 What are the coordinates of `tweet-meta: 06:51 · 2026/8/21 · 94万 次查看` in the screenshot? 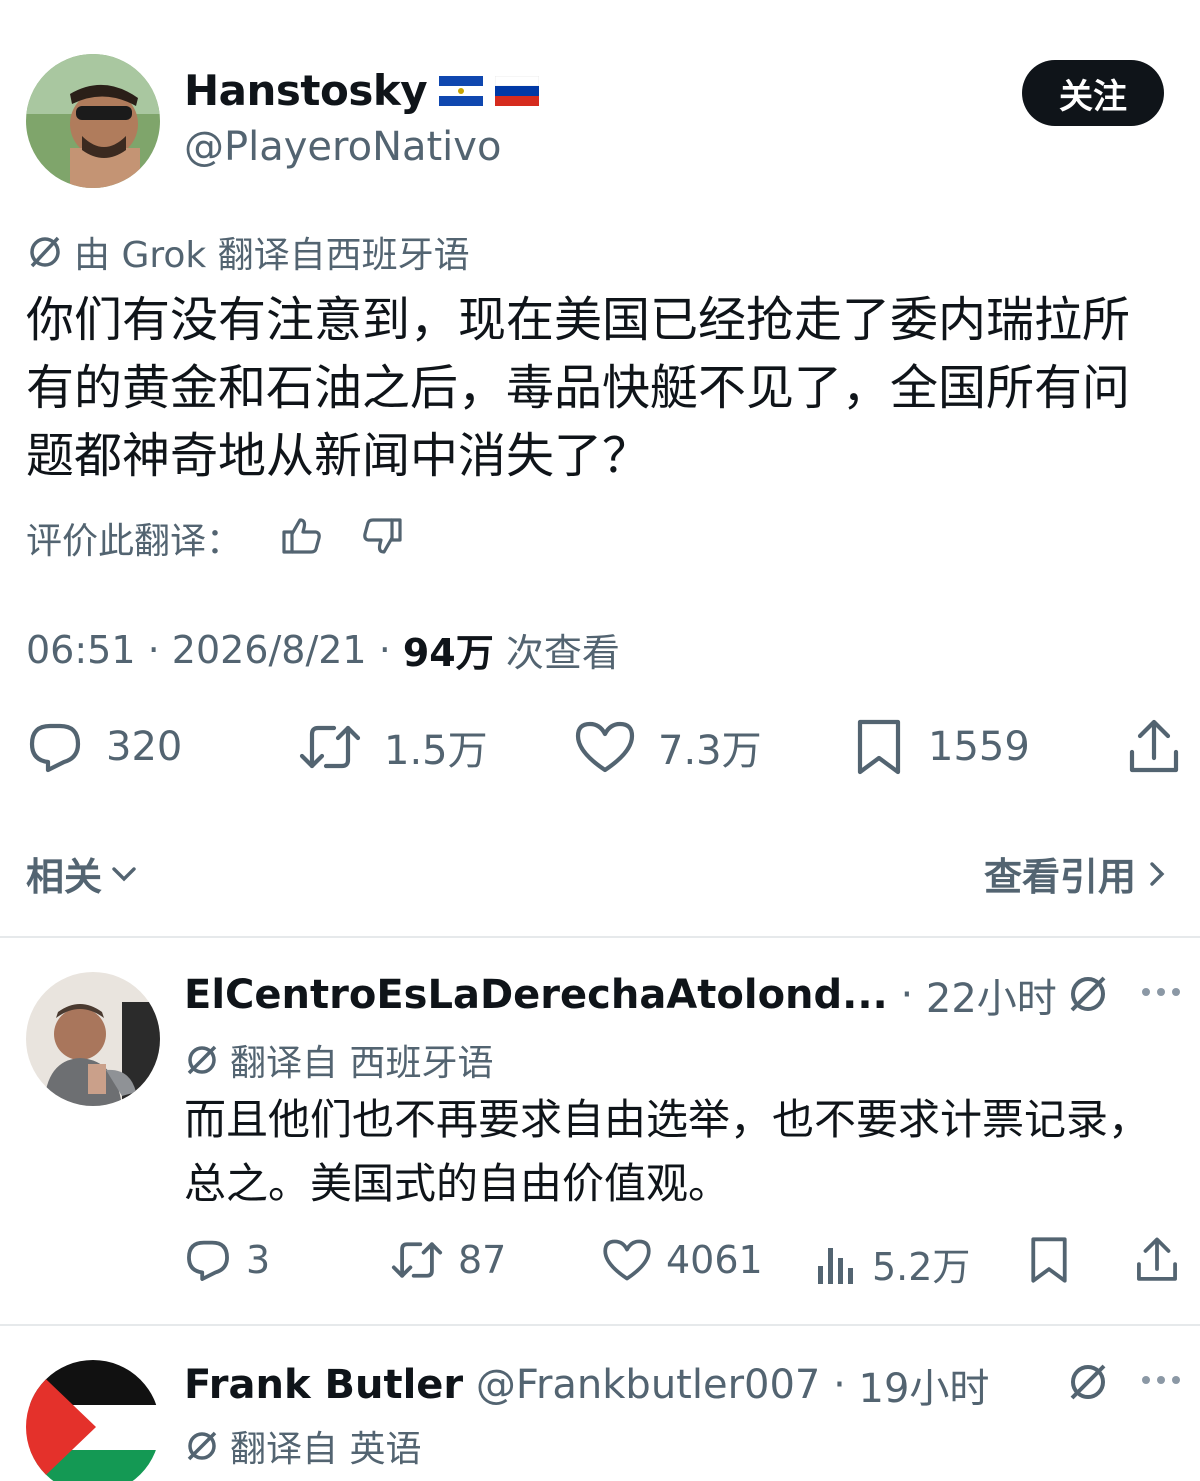 It's located at (323, 649).